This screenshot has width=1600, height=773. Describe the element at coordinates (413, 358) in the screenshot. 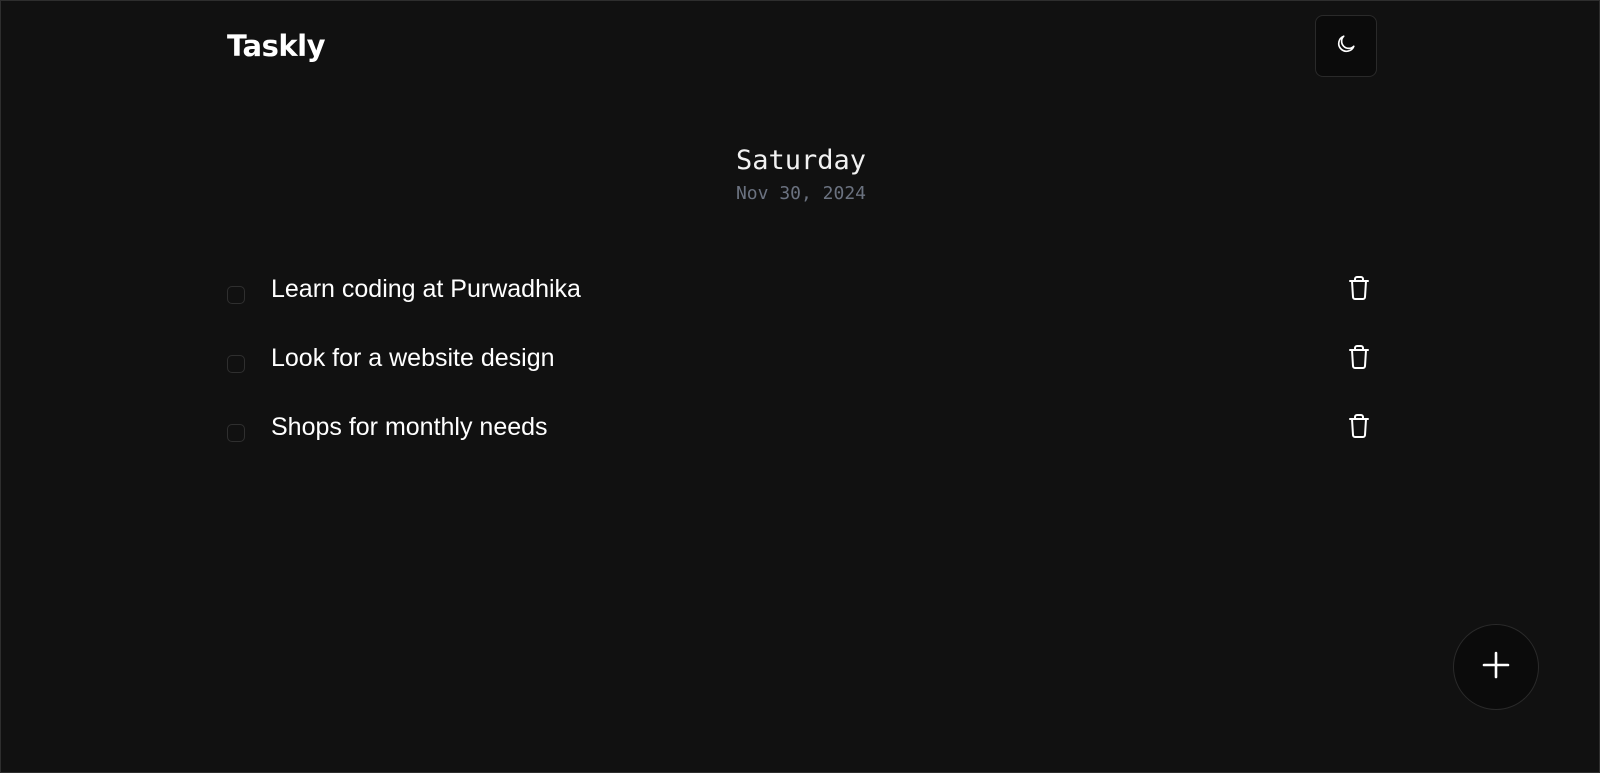

I see `task-label: Look for a website design` at that location.